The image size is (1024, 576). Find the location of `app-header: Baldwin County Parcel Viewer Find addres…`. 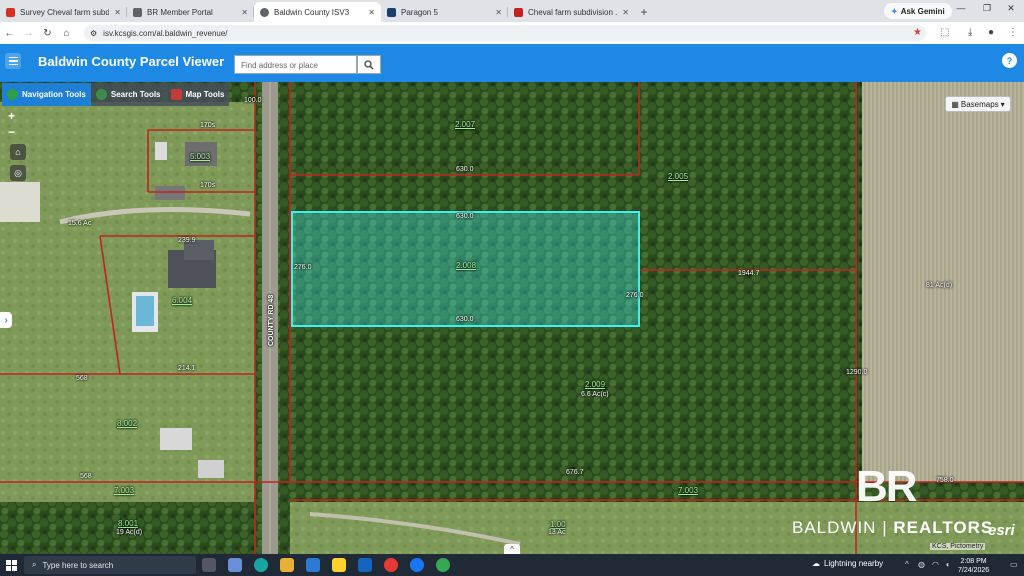

app-header: Baldwin County Parcel Viewer Find addres… is located at coordinates (512, 63).